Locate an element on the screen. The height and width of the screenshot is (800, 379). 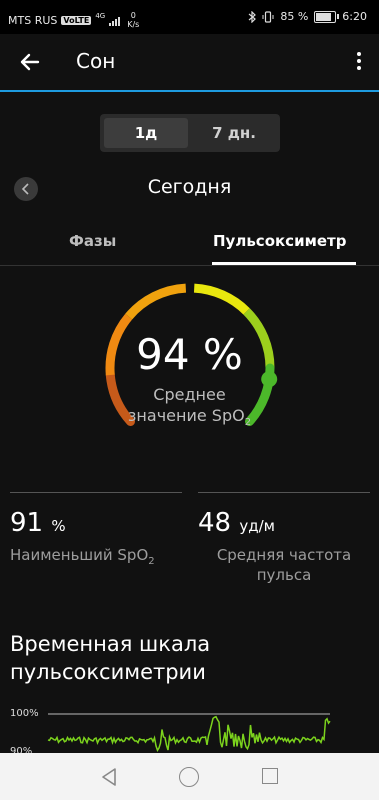
back-button is located at coordinates (30, 62).